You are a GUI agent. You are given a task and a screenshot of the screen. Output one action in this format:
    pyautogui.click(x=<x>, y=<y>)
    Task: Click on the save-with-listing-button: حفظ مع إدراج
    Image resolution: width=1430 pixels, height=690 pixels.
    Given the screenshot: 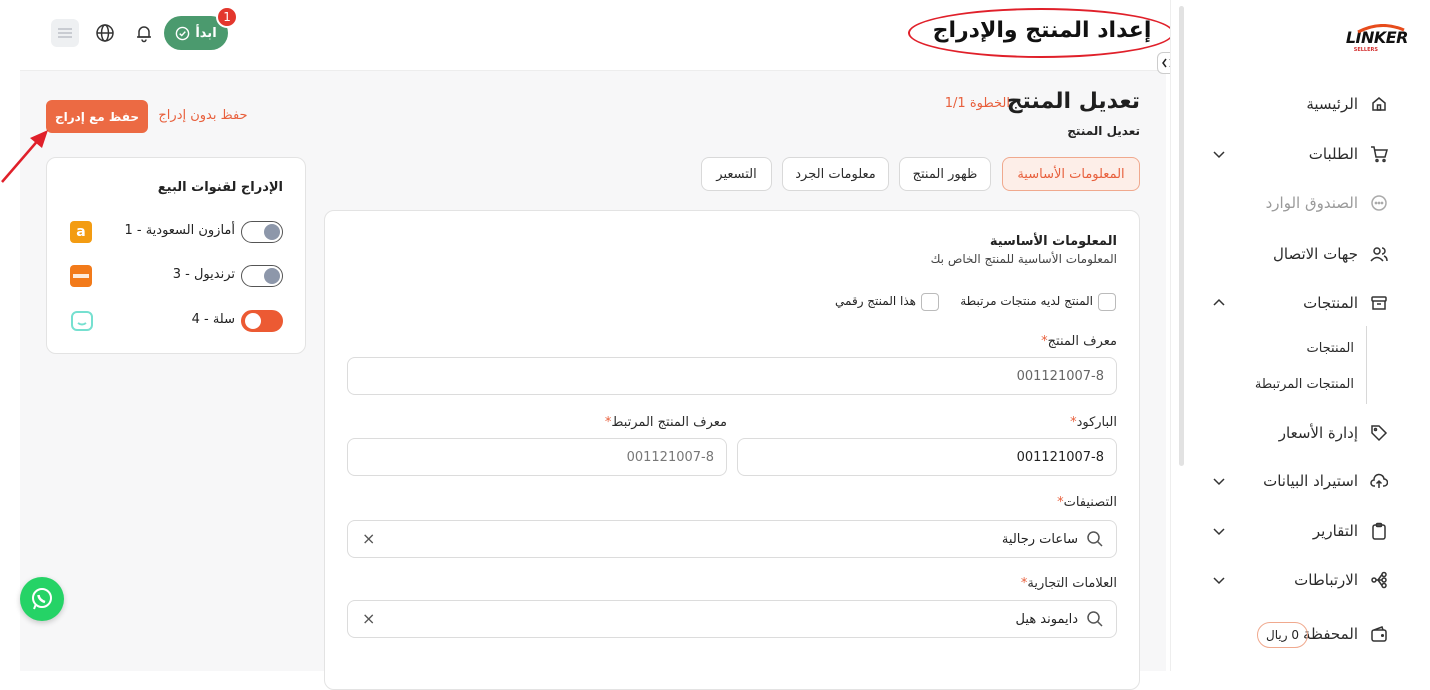 What is the action you would take?
    pyautogui.click(x=97, y=116)
    